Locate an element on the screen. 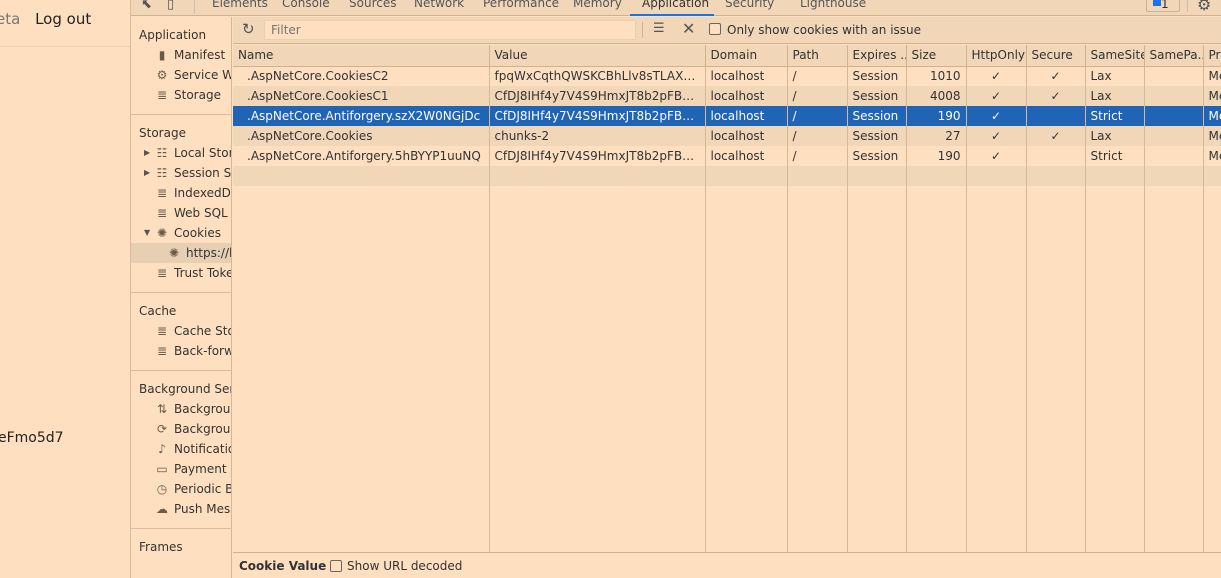 This screenshot has height=578, width=1221. table-row-empty is located at coordinates (727, 176).